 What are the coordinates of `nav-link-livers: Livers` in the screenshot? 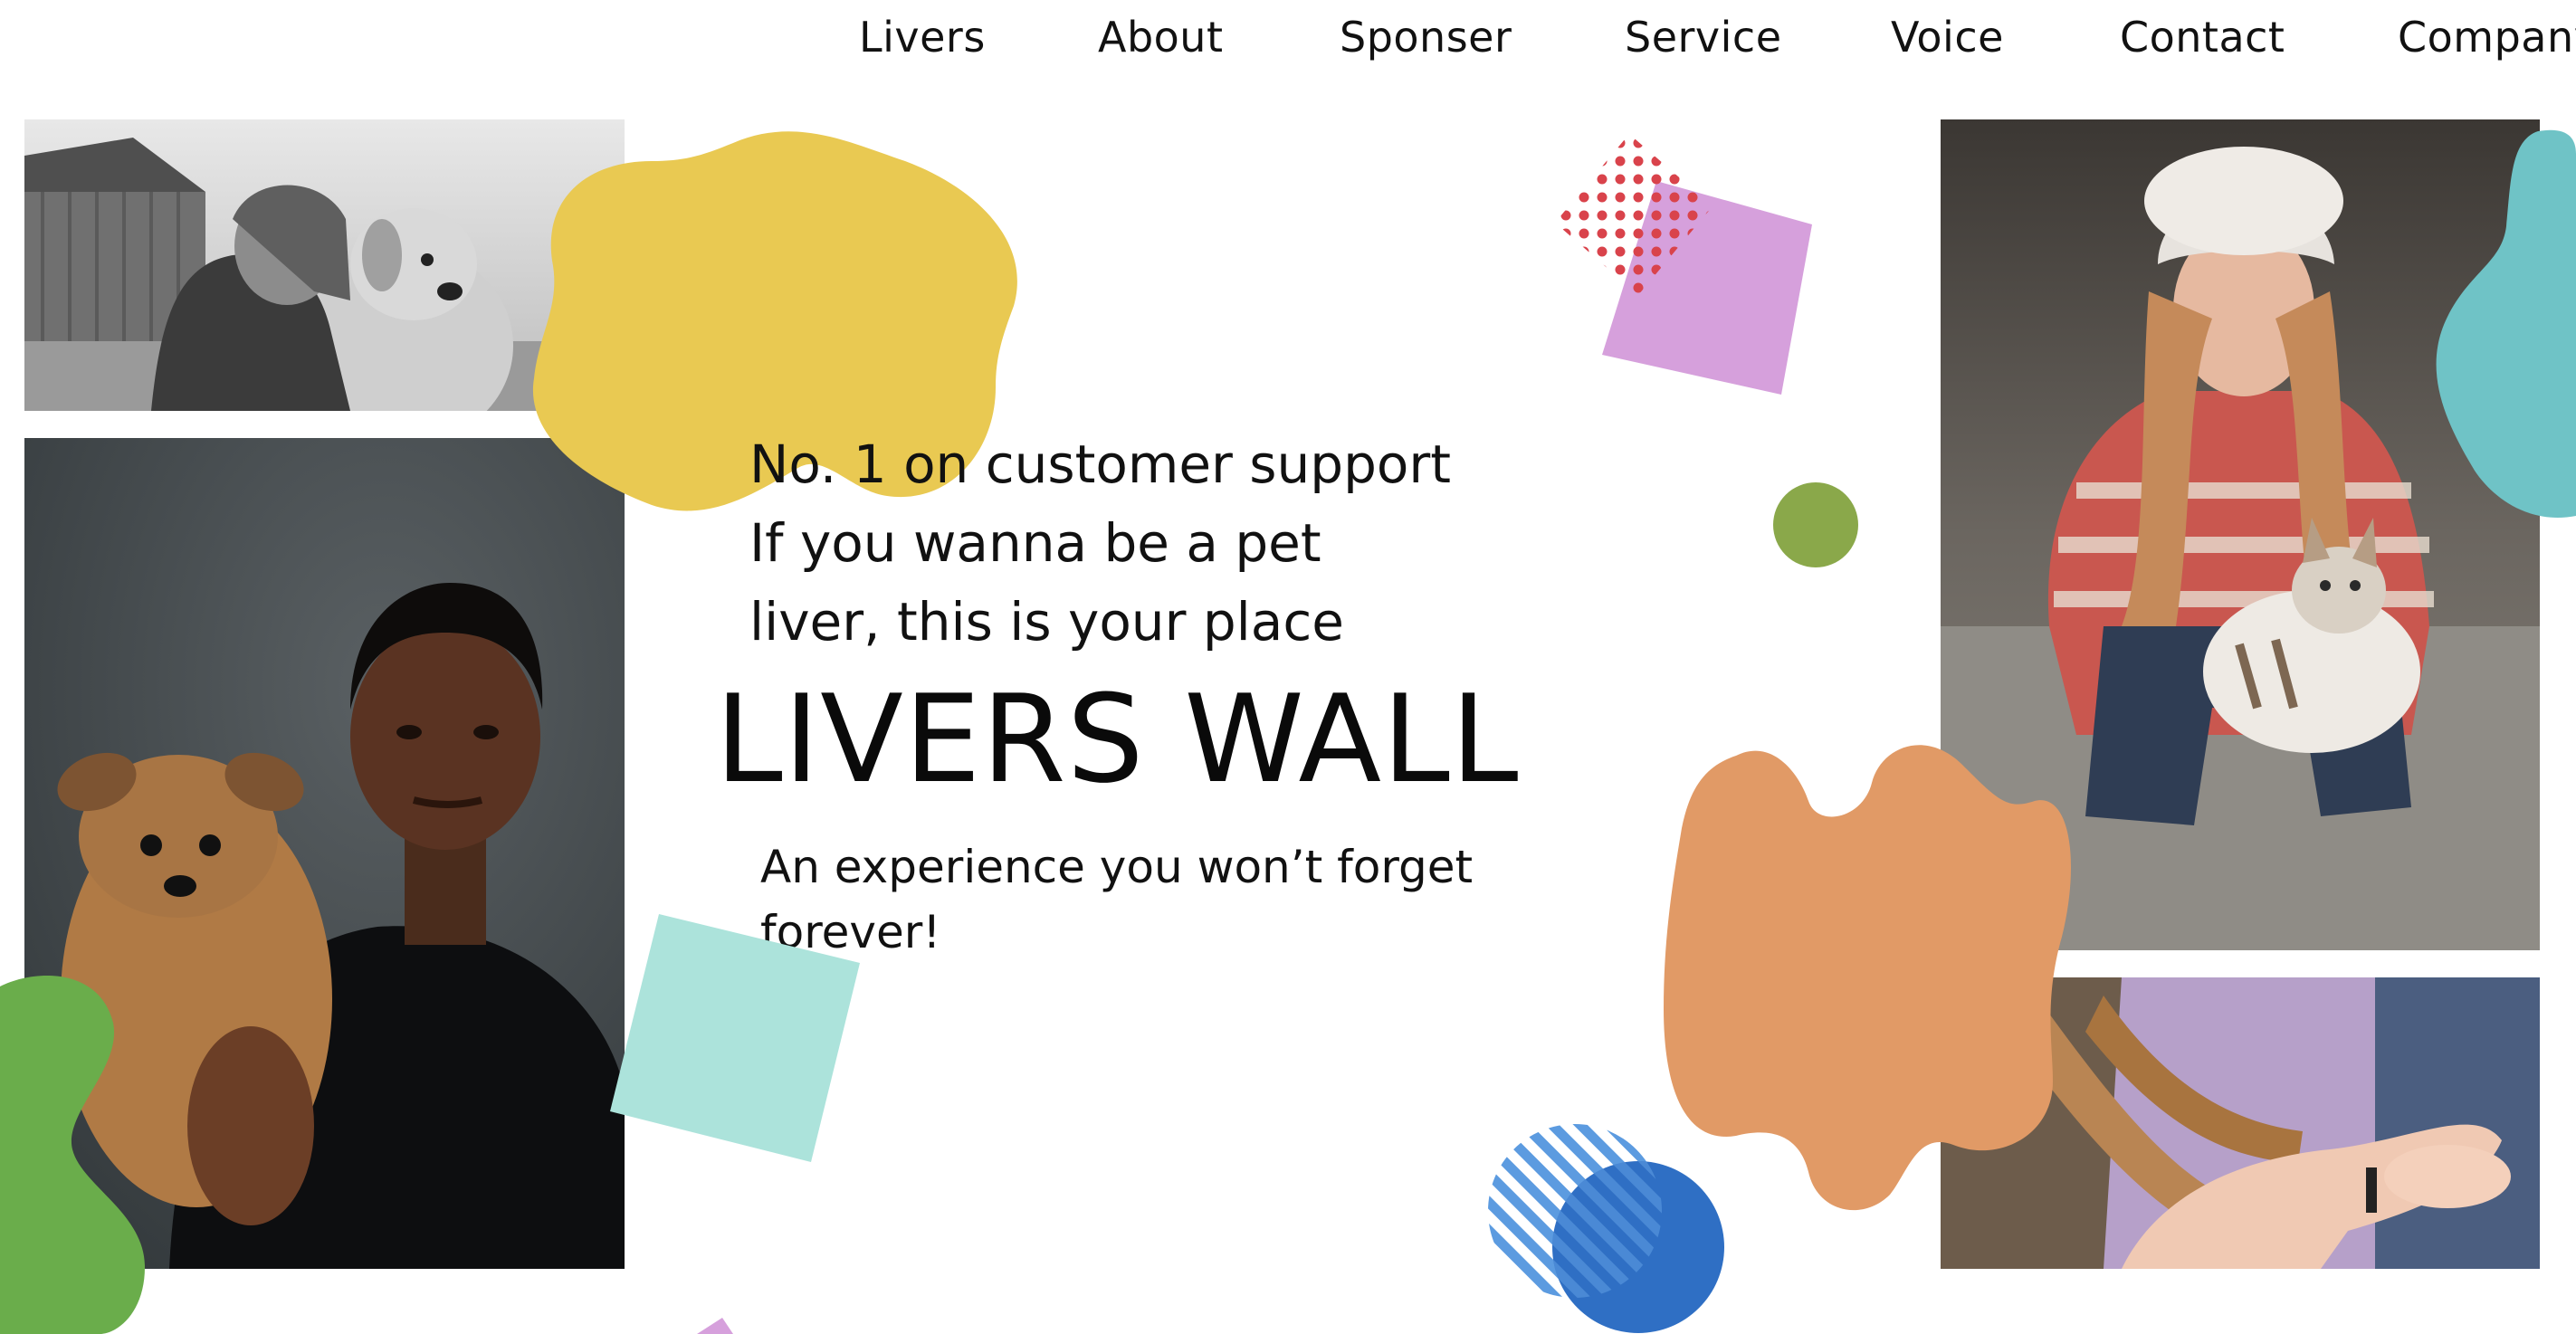 It's located at (923, 37).